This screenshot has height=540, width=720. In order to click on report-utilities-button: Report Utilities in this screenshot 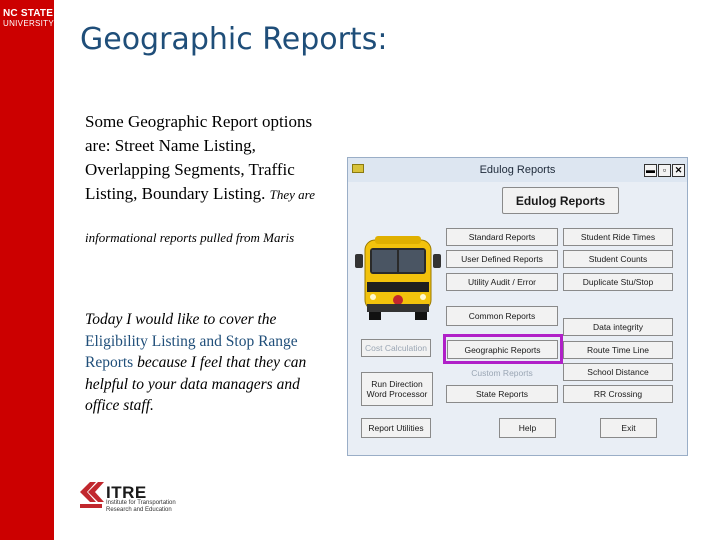, I will do `click(396, 428)`.